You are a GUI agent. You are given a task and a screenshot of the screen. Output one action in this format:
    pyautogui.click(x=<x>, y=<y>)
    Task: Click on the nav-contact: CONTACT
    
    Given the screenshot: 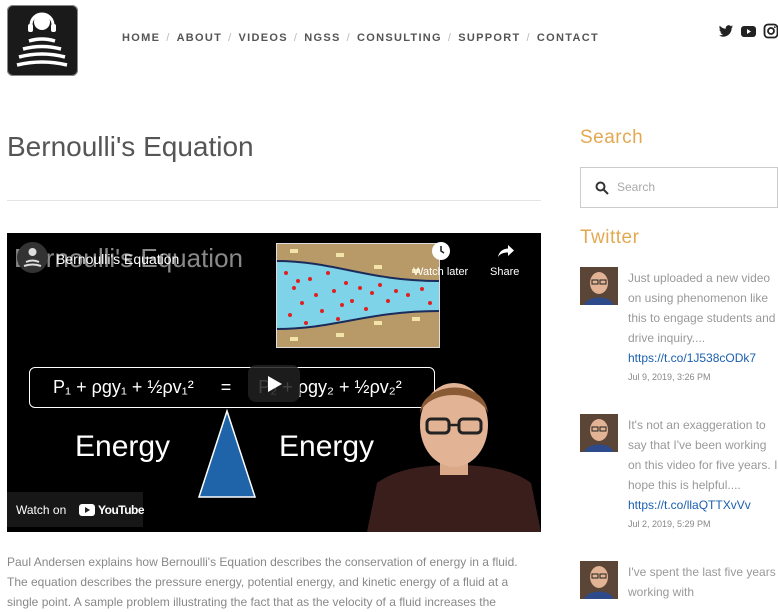 What is the action you would take?
    pyautogui.click(x=568, y=38)
    